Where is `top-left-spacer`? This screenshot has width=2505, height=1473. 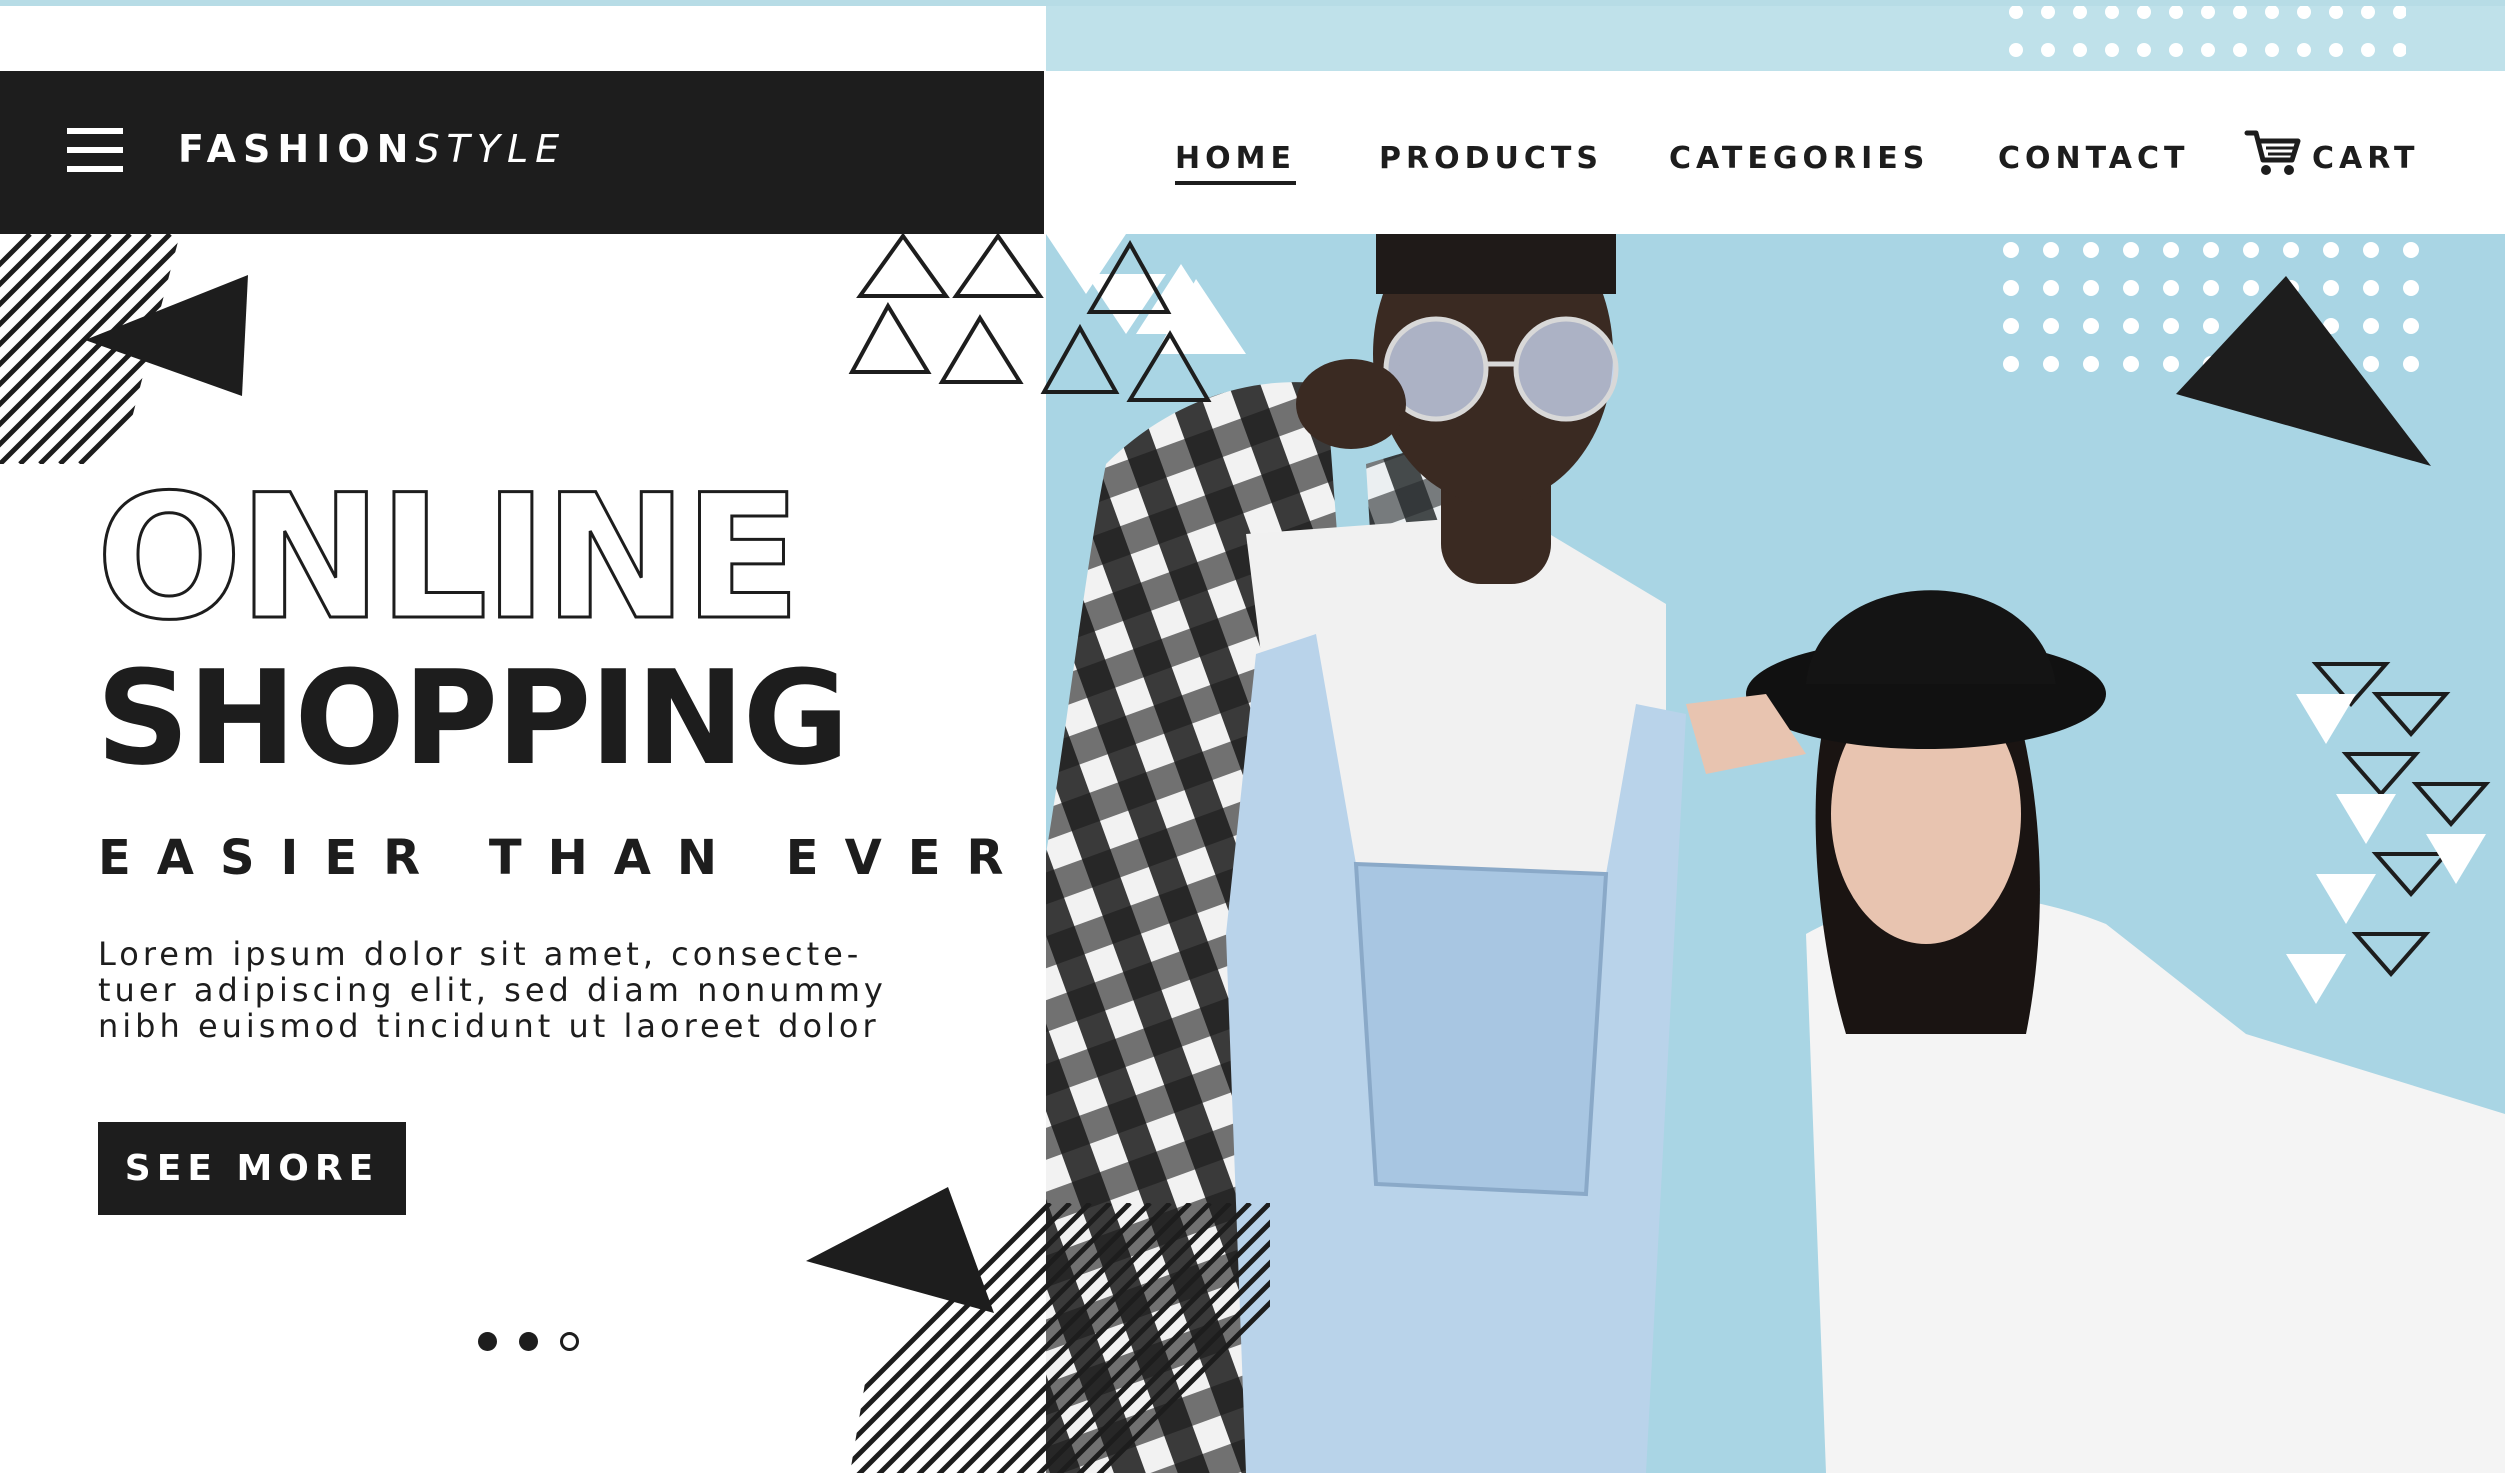 top-left-spacer is located at coordinates (523, 38).